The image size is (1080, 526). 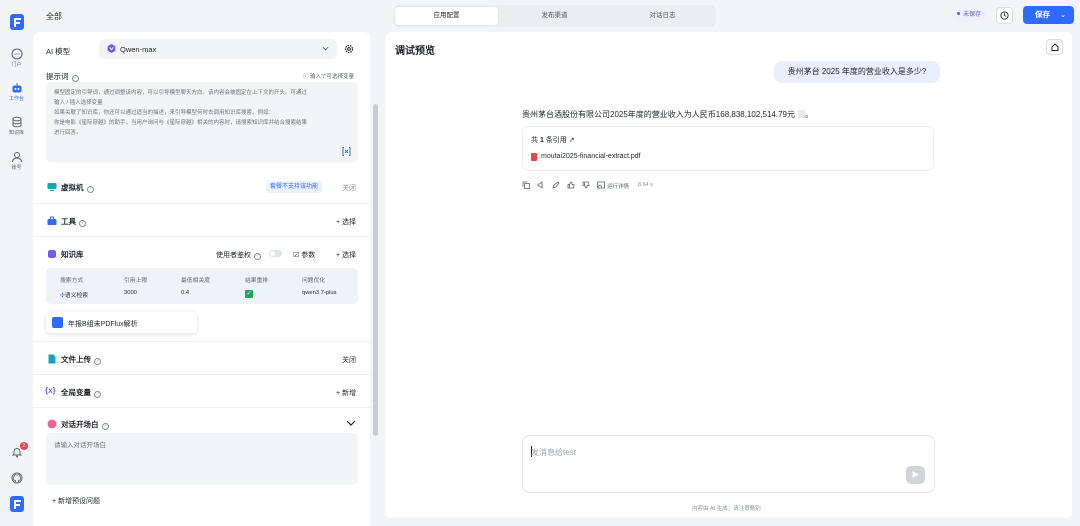 I want to click on save-button: 保存 ⌄, so click(x=1048, y=15).